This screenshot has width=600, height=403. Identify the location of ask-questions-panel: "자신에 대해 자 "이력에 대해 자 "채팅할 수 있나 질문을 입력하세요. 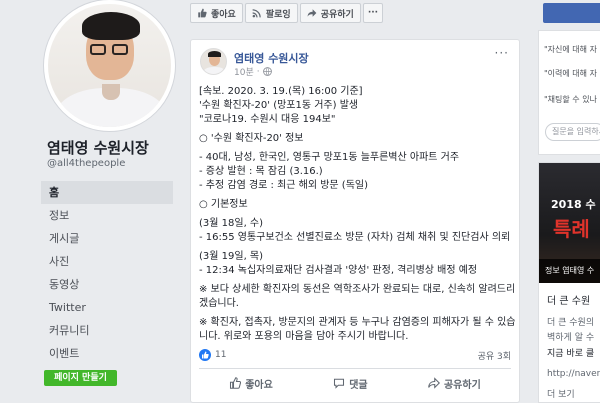
(569, 92).